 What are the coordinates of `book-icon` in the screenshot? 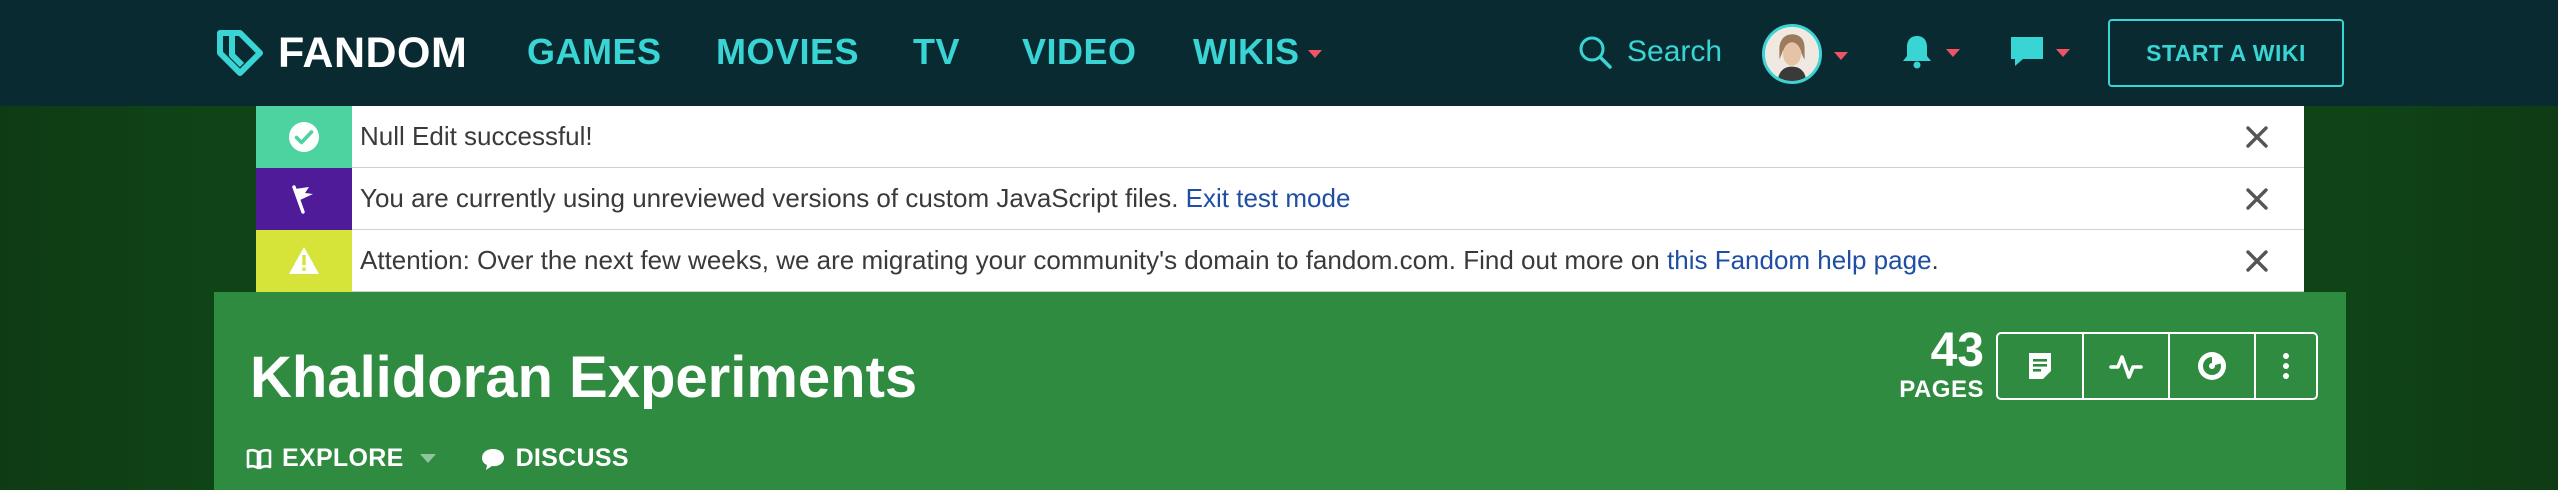 It's located at (259, 458).